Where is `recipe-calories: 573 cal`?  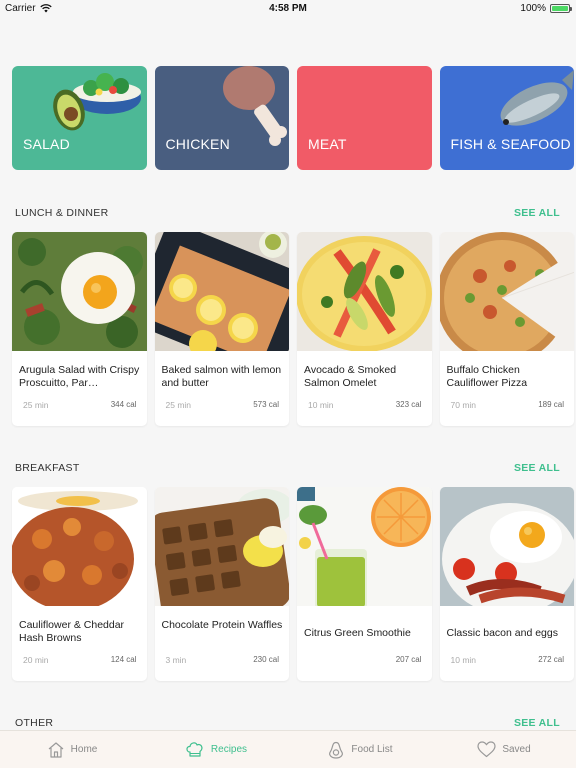 recipe-calories: 573 cal is located at coordinates (266, 404).